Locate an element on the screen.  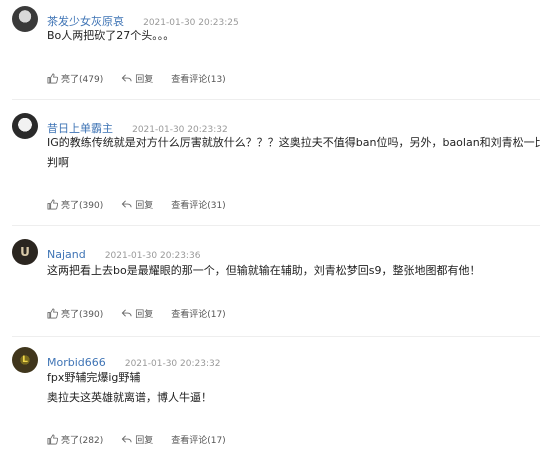
view-replies-link: 查看评论(31) is located at coordinates (198, 204).